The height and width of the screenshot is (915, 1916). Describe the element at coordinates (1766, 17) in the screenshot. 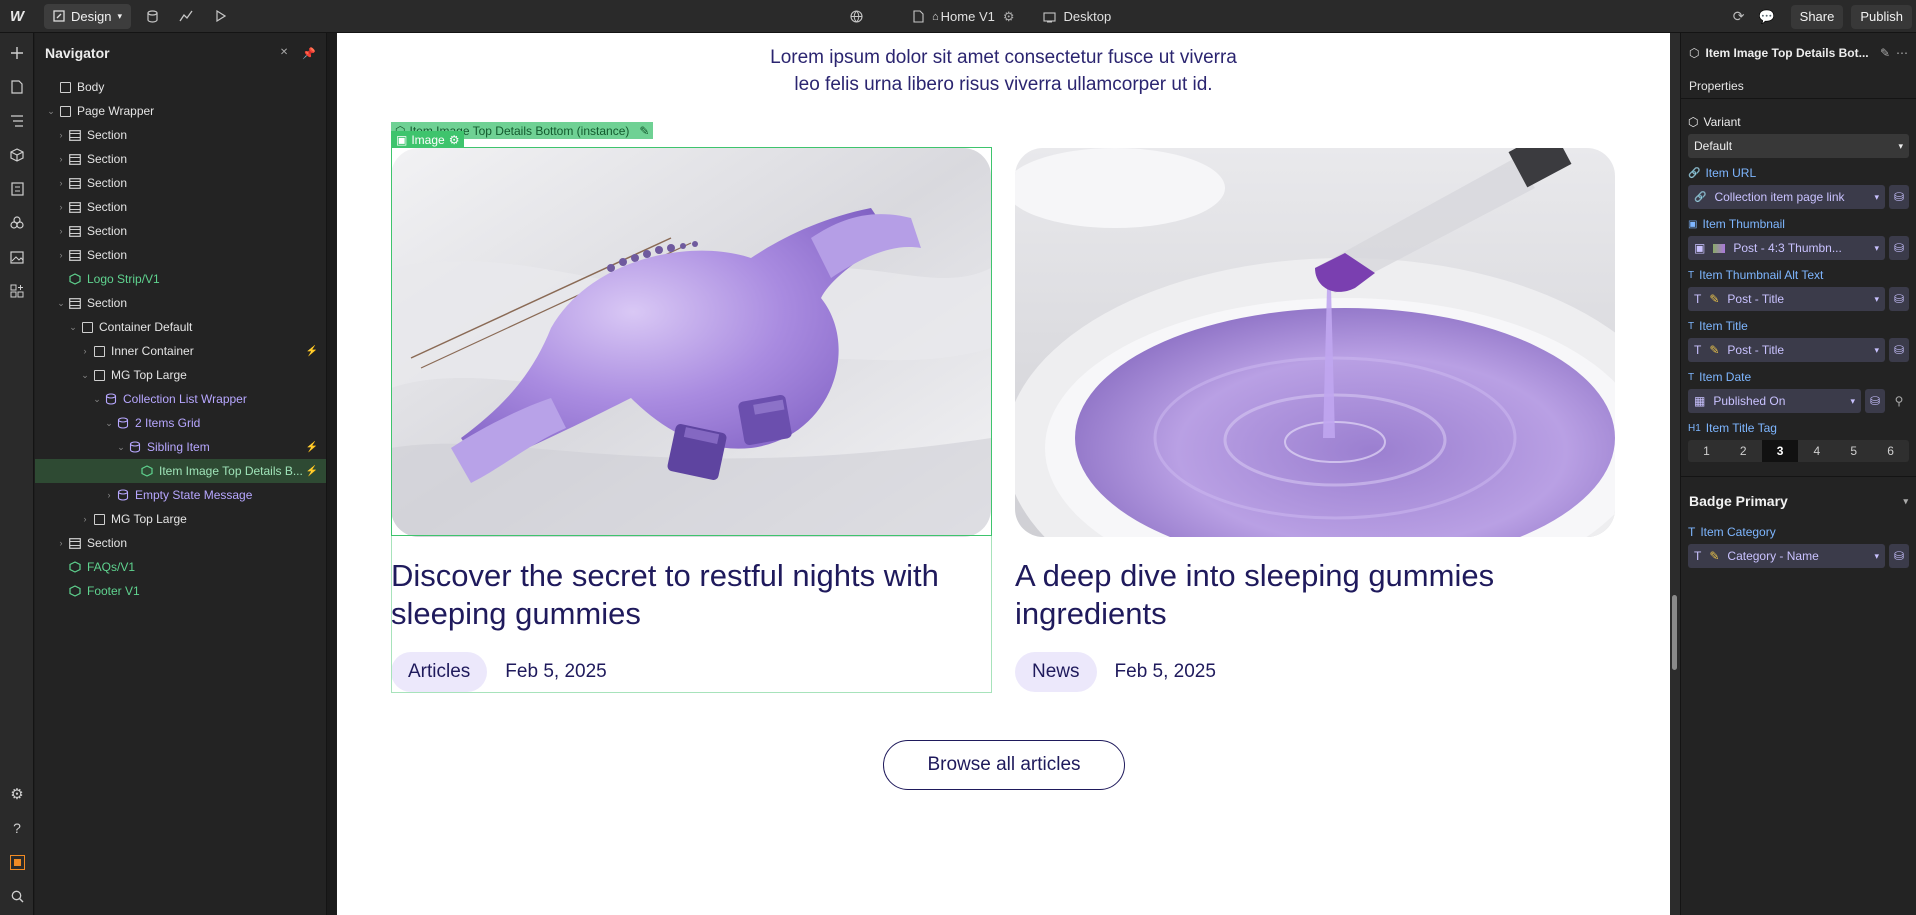

I see `comment-icon: 💬` at that location.